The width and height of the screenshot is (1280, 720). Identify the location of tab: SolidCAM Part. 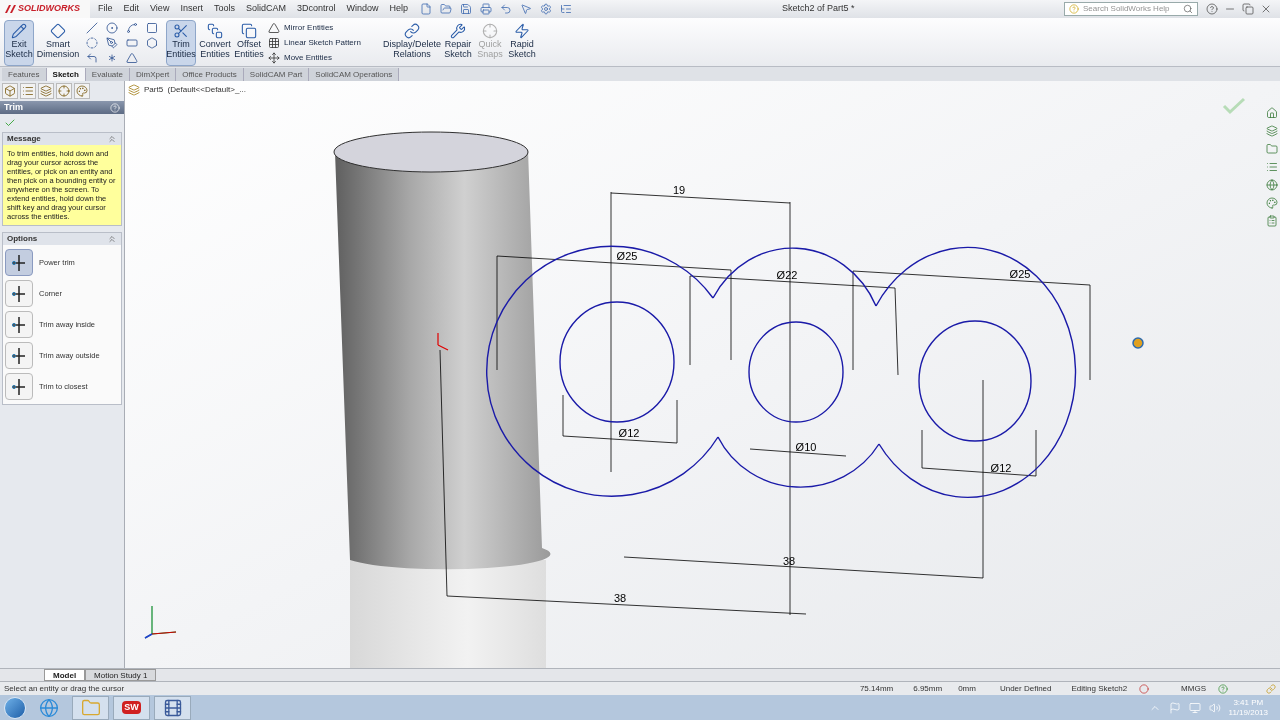
(276, 74).